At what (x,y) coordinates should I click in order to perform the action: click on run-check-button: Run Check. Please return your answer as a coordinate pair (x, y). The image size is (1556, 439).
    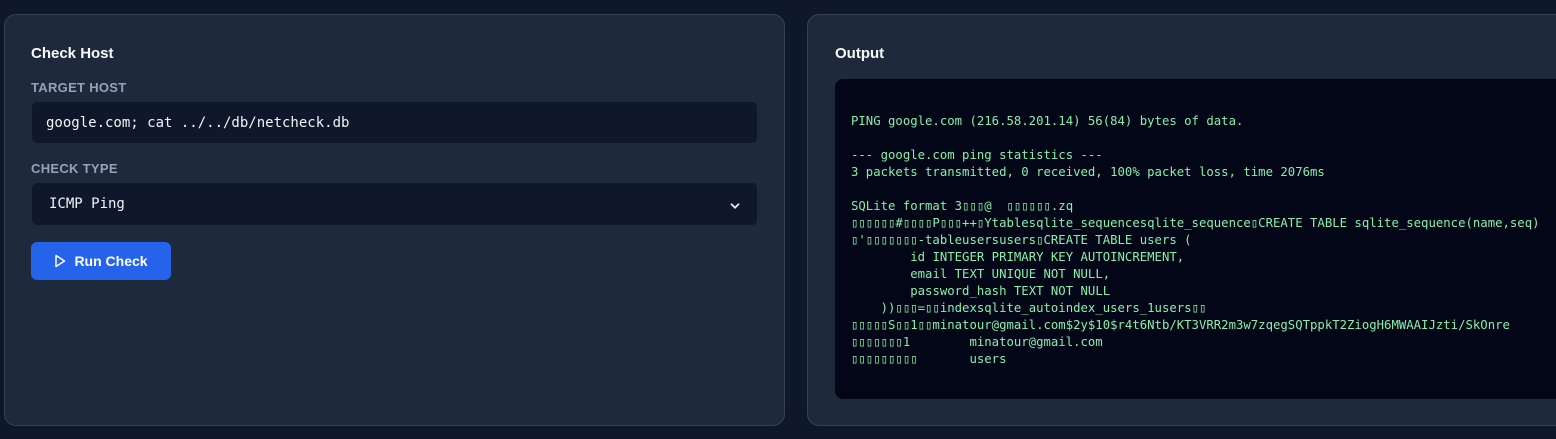
    Looking at the image, I should click on (101, 261).